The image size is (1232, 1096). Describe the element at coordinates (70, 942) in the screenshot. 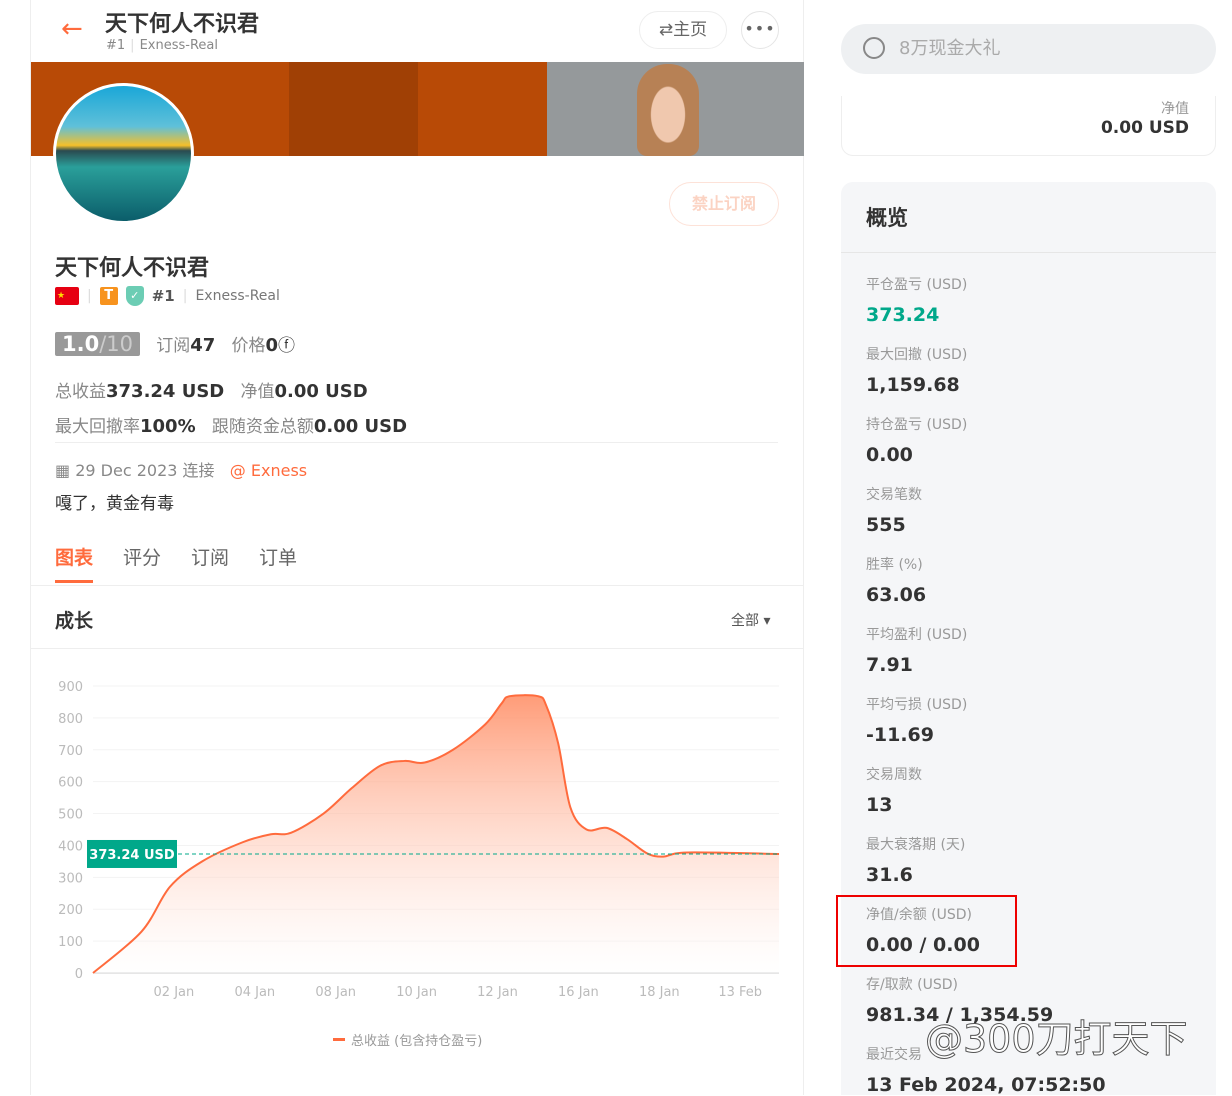

I see `y-tick-label: 100` at that location.